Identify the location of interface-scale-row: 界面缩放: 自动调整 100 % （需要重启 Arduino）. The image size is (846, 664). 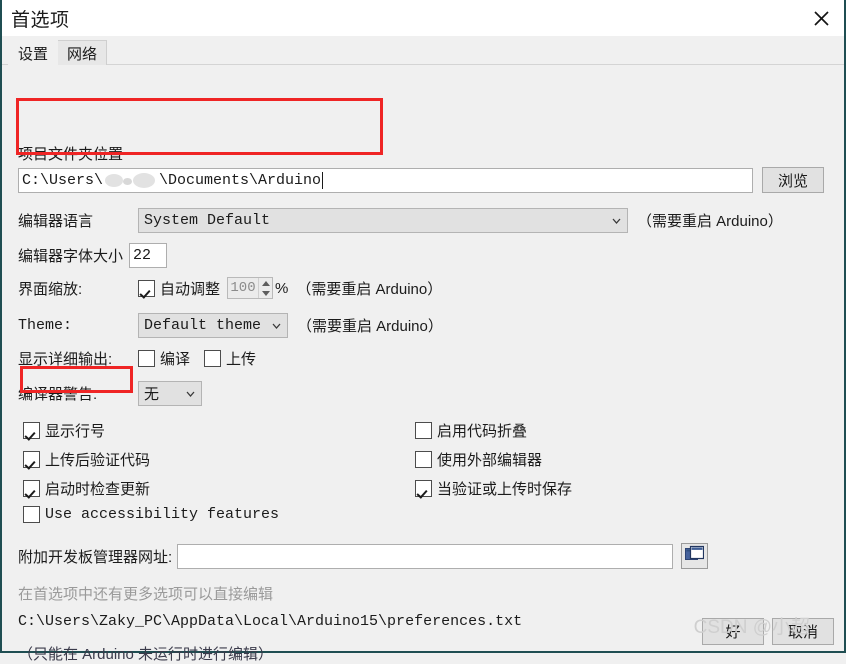
(230, 288).